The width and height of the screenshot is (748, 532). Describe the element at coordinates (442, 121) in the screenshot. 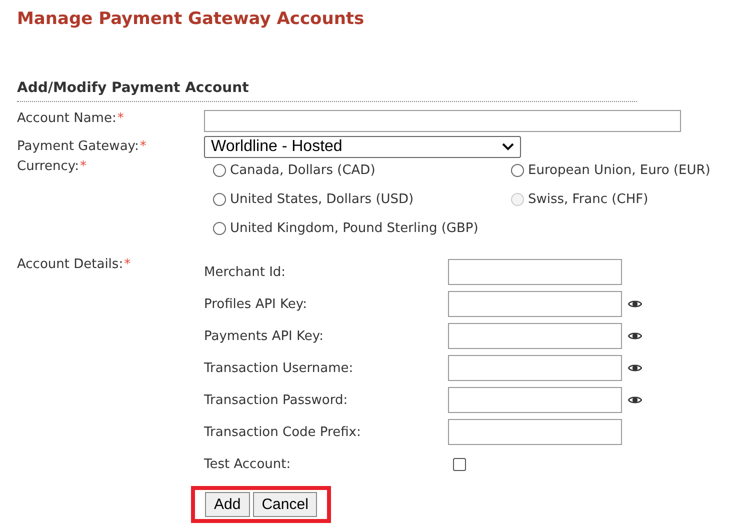

I see `account-name-field` at that location.